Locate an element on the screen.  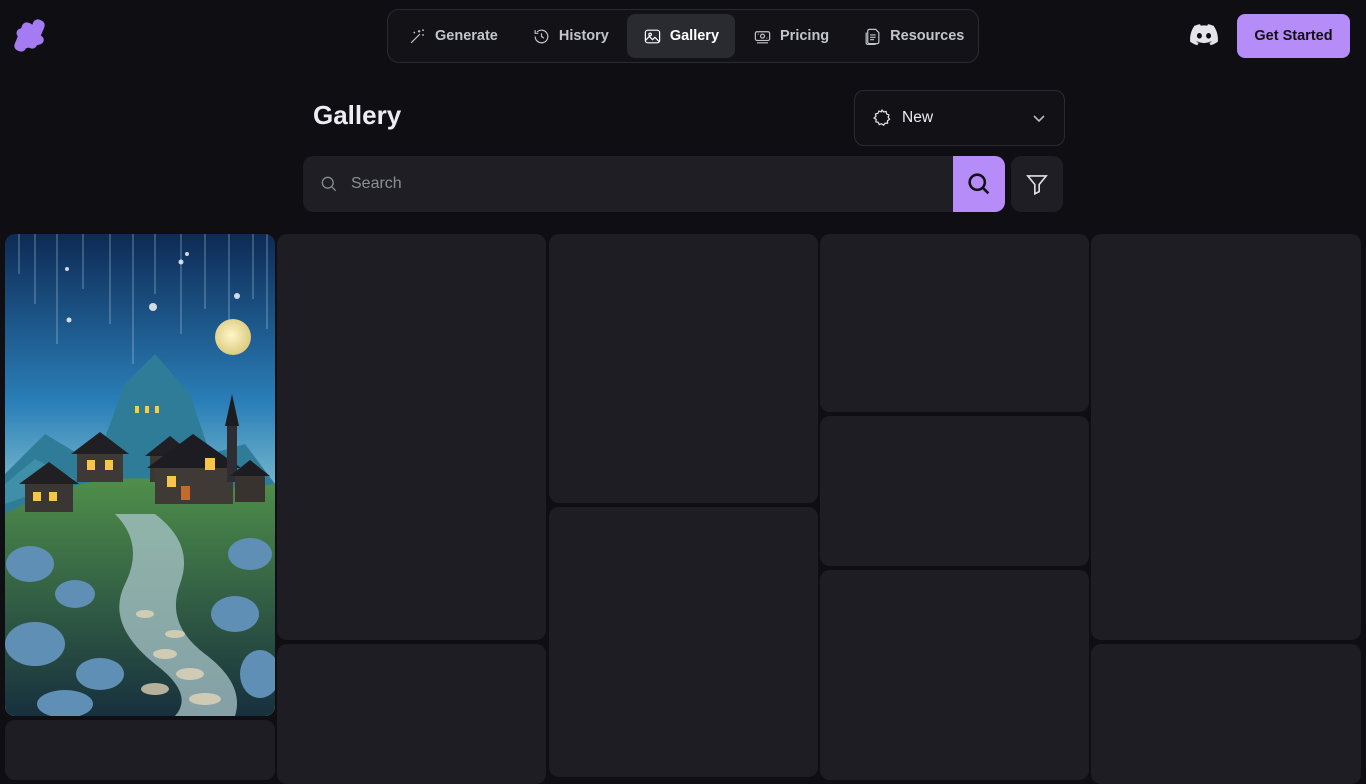
image-icon is located at coordinates (652, 36).